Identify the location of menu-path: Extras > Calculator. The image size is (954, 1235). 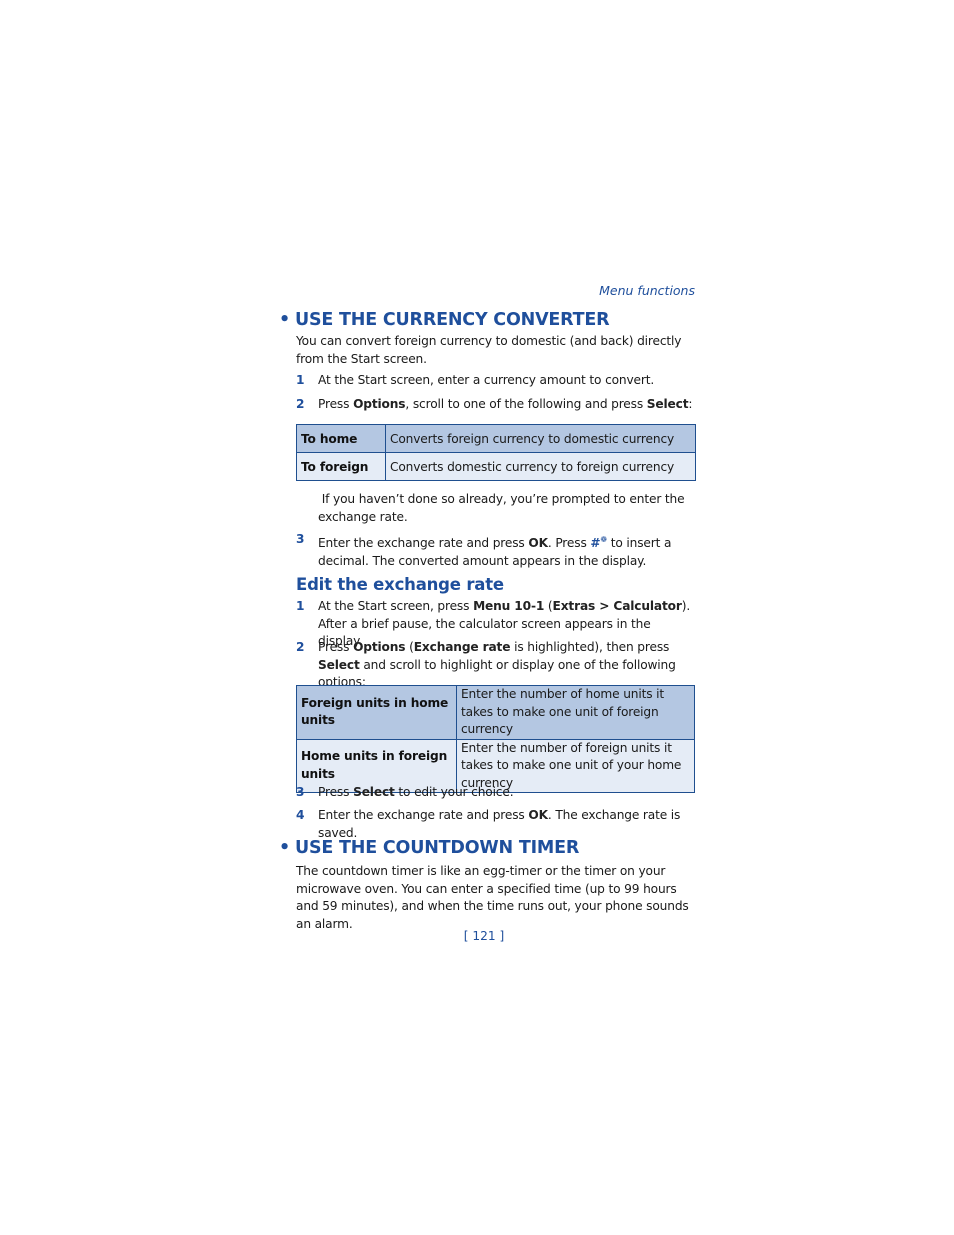
(617, 606).